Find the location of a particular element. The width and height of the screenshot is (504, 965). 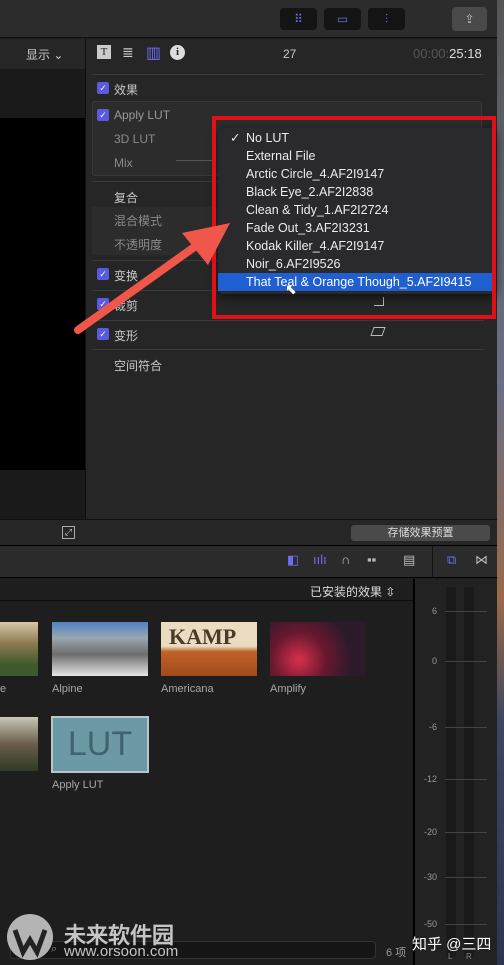

share-button: ⇪ is located at coordinates (469, 19).